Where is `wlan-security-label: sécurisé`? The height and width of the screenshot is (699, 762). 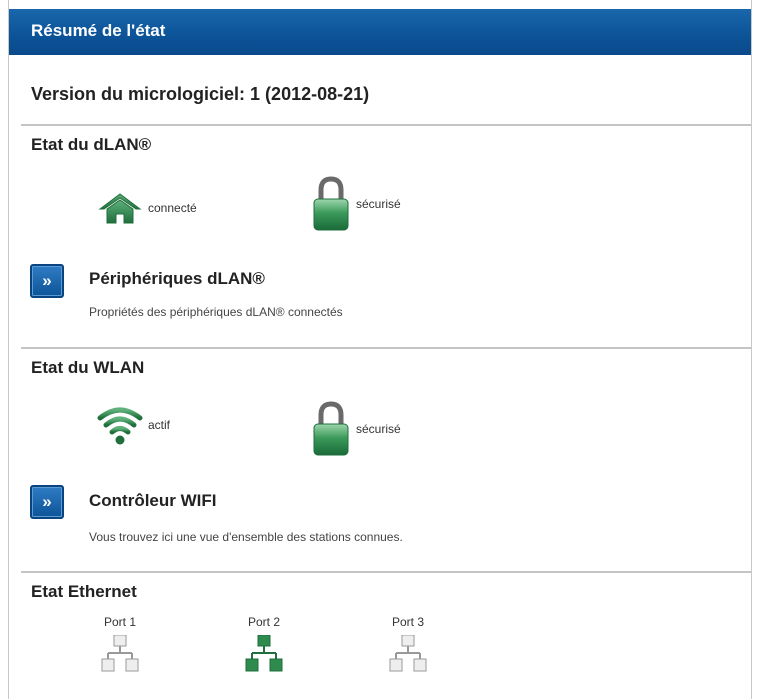 wlan-security-label: sécurisé is located at coordinates (378, 429).